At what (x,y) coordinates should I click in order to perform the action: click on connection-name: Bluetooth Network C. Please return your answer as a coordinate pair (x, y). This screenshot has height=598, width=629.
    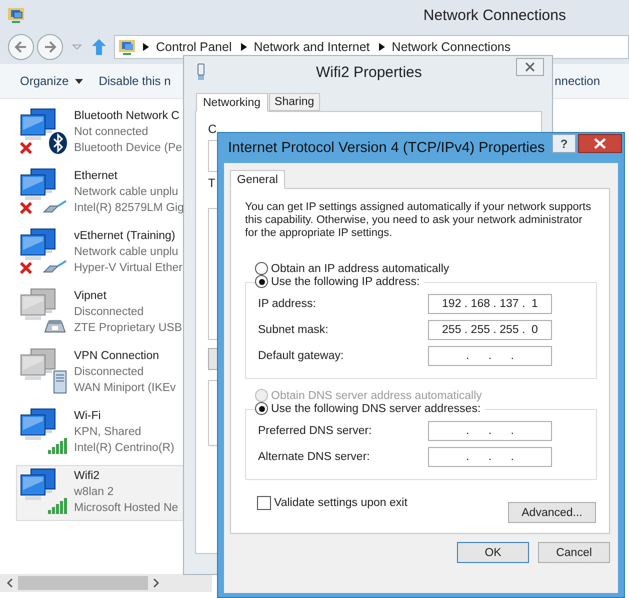
    Looking at the image, I should click on (127, 116).